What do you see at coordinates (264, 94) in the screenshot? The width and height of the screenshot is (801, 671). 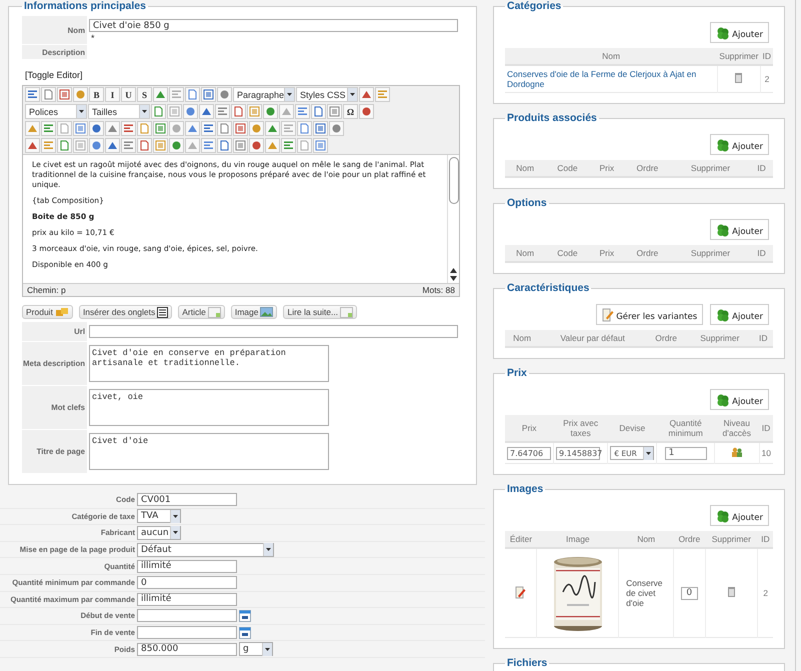 I see `toolbar-dropdown: Paragraphe` at bounding box center [264, 94].